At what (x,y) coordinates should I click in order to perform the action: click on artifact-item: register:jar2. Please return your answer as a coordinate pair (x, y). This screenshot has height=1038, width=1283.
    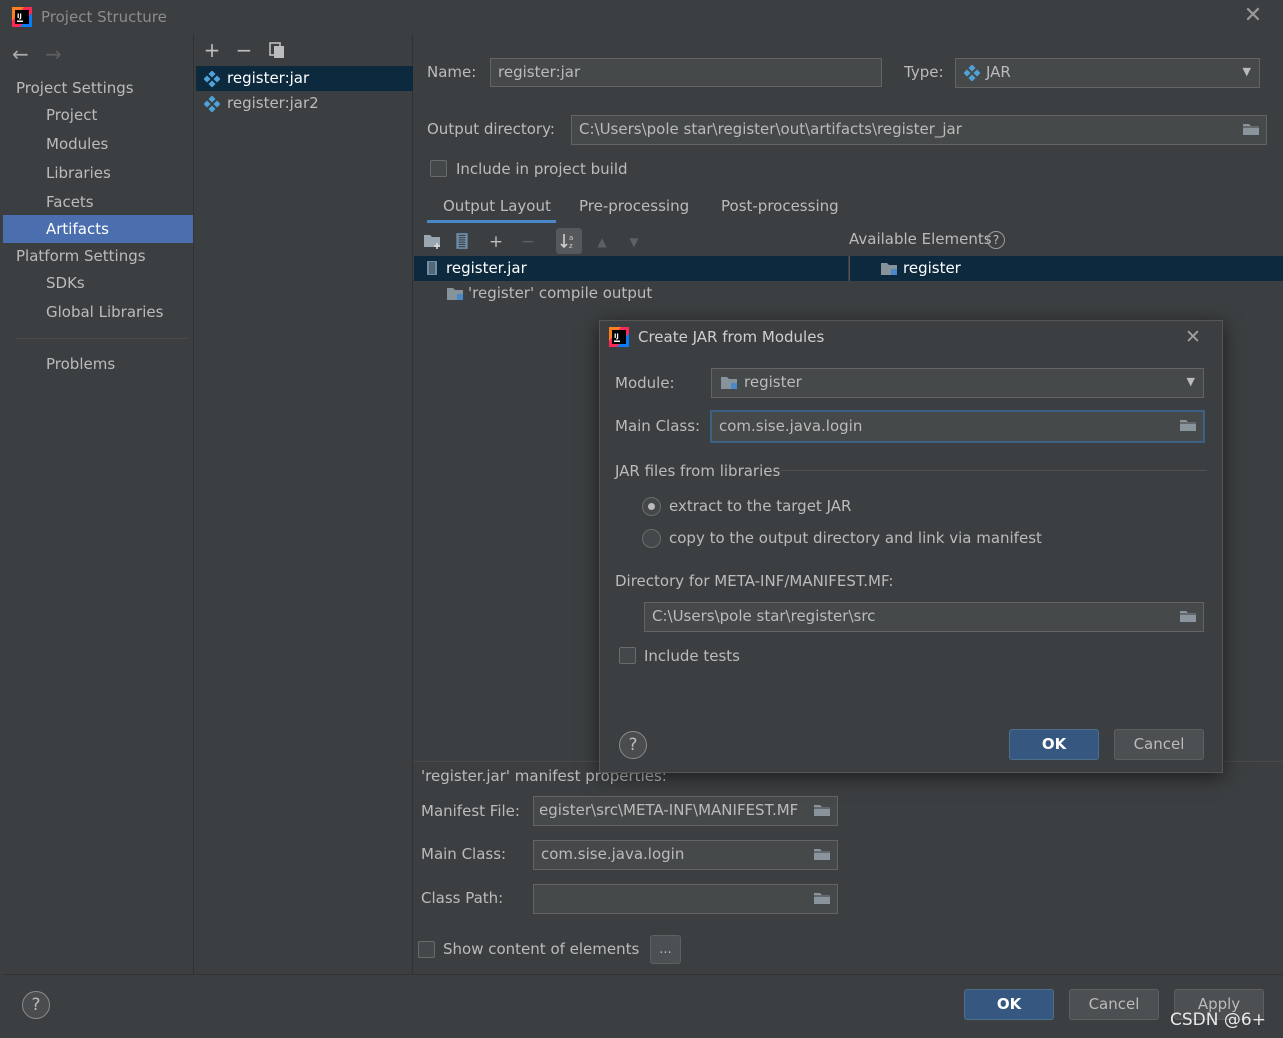
    Looking at the image, I should click on (304, 103).